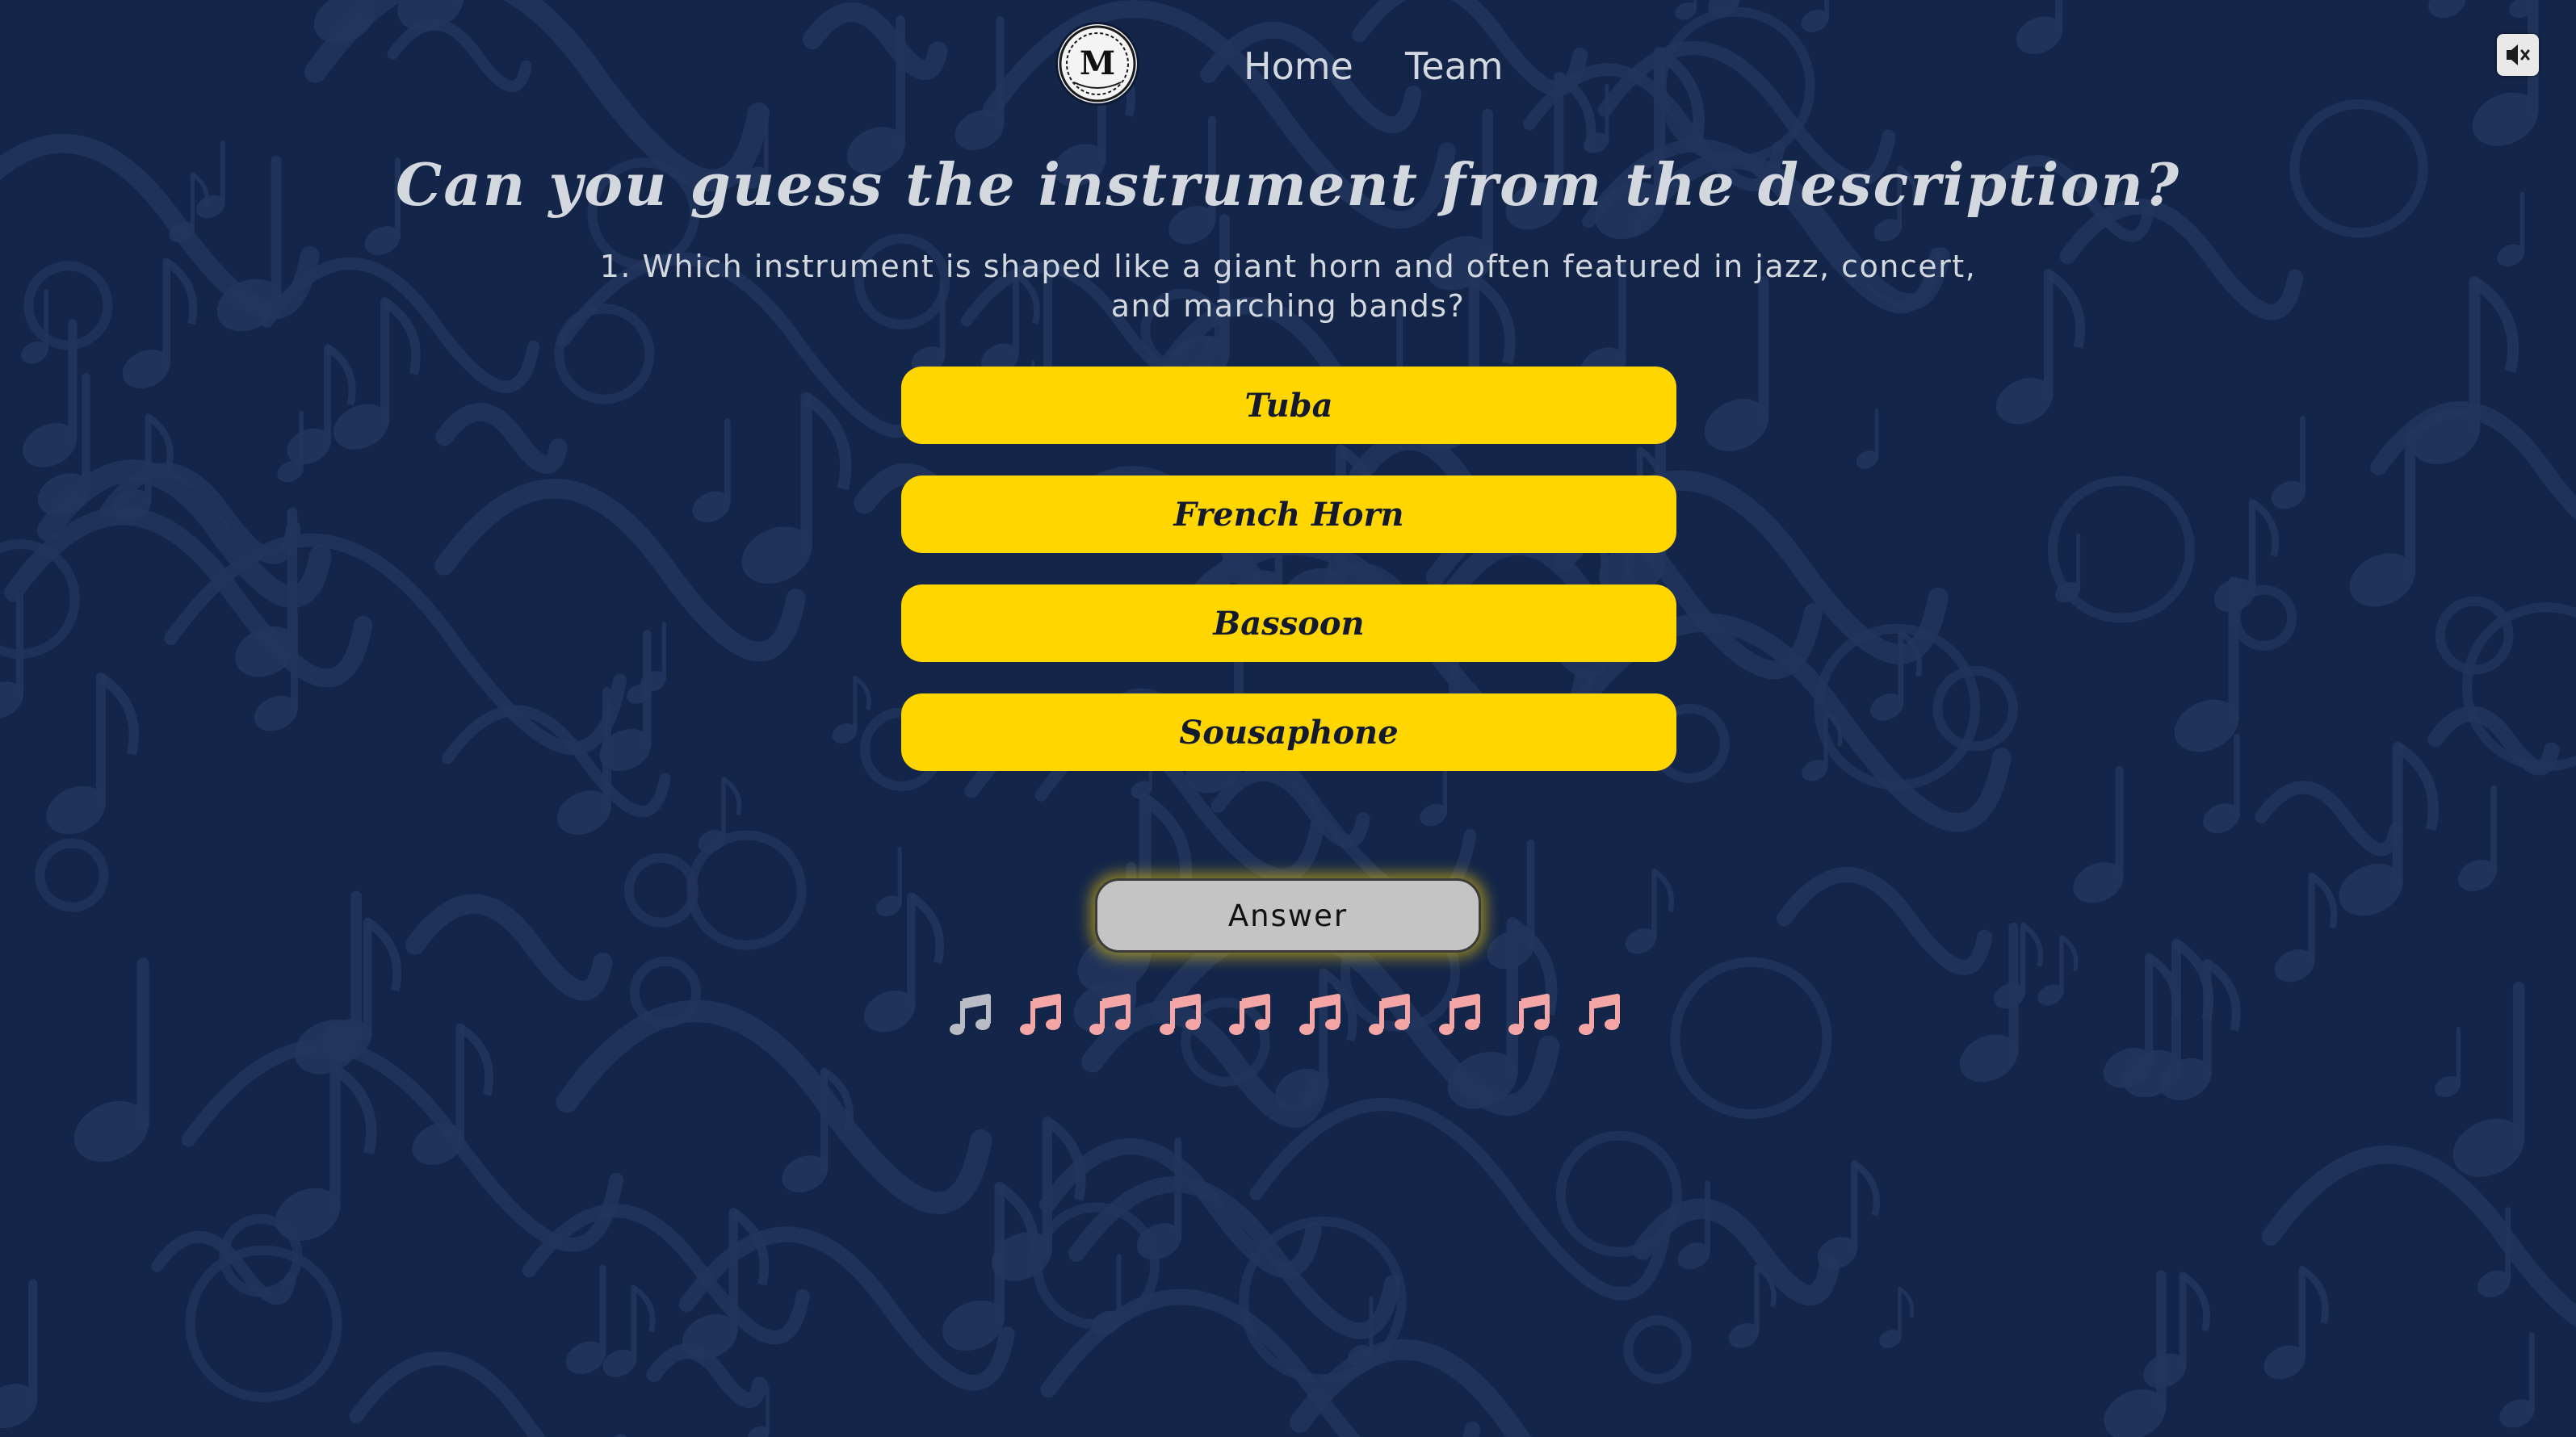  I want to click on mute-button, so click(2518, 55).